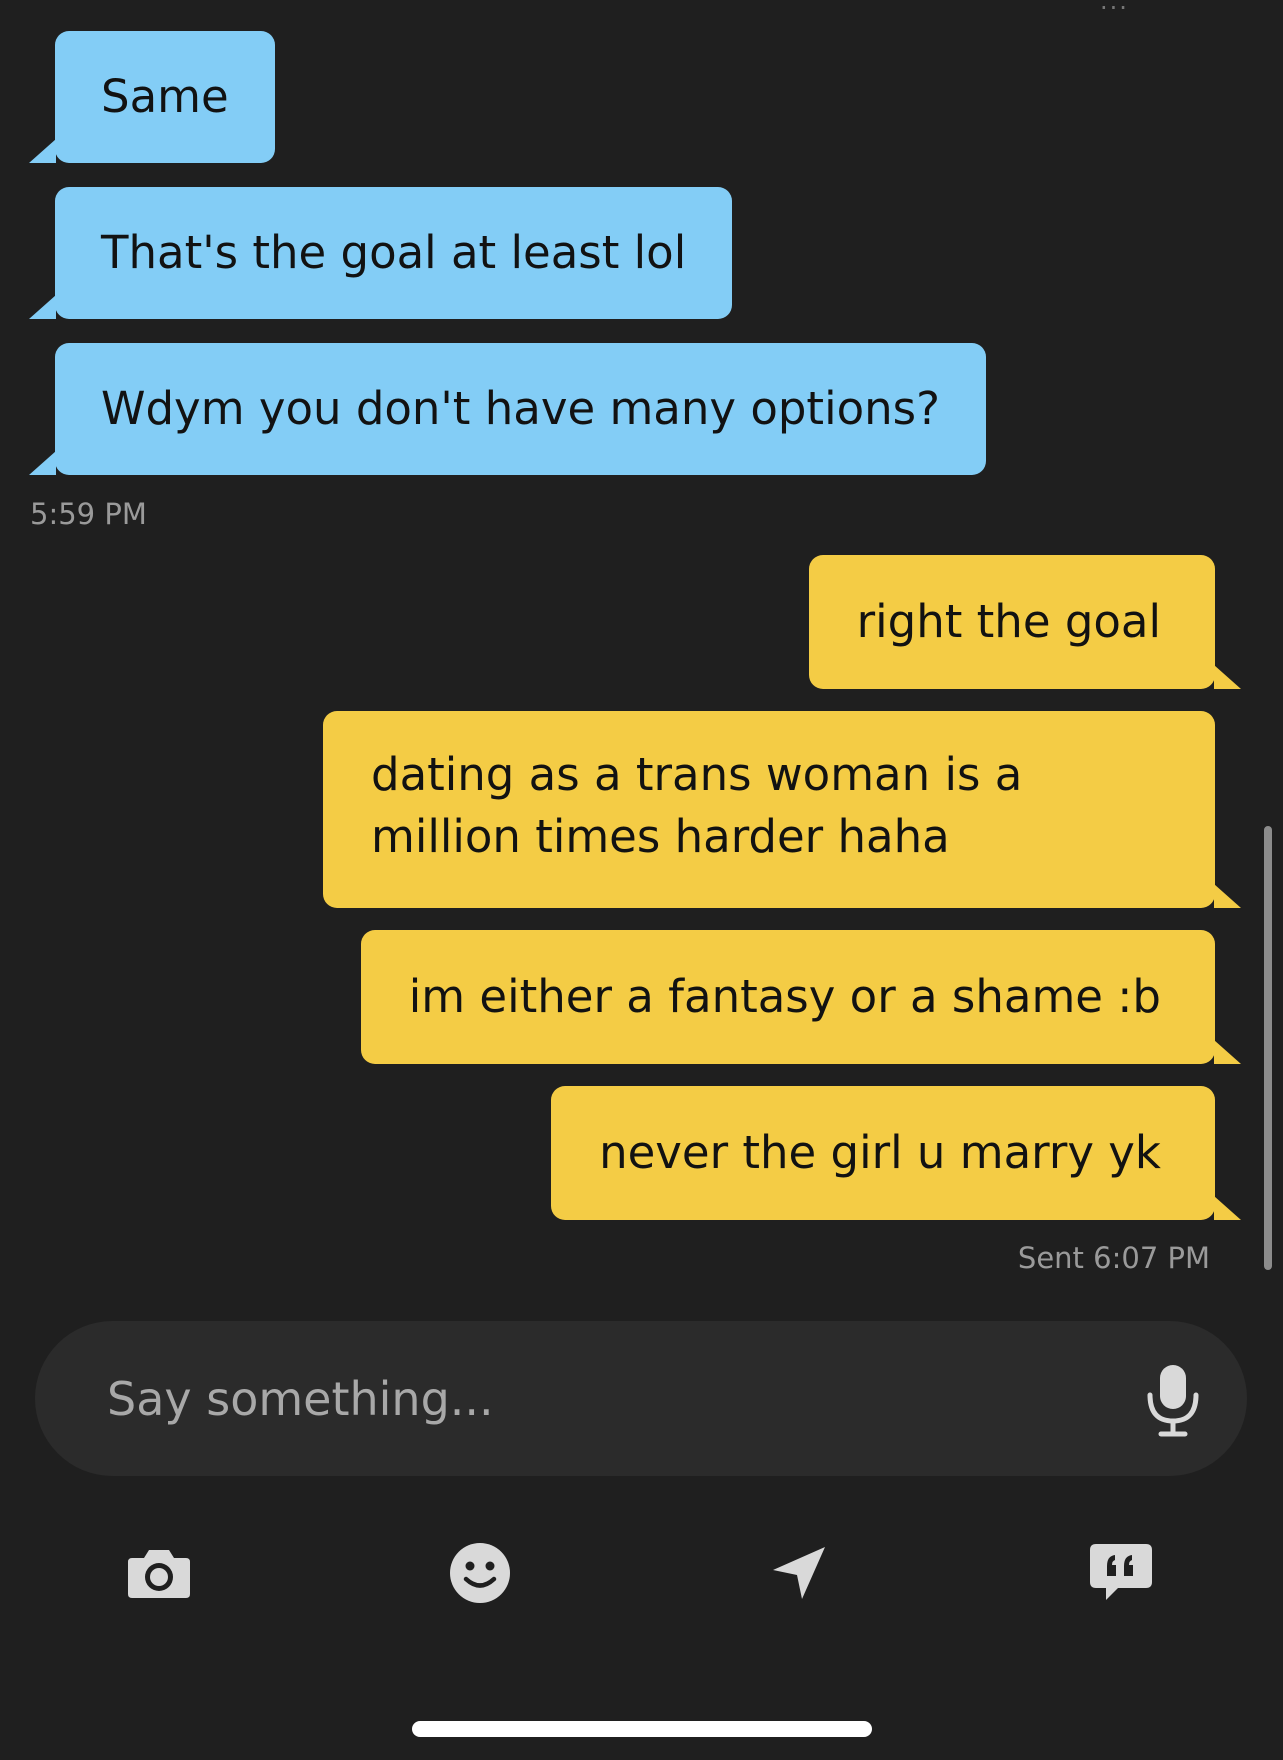 The height and width of the screenshot is (1760, 1283). I want to click on sent-message: right the goal, so click(1025, 622).